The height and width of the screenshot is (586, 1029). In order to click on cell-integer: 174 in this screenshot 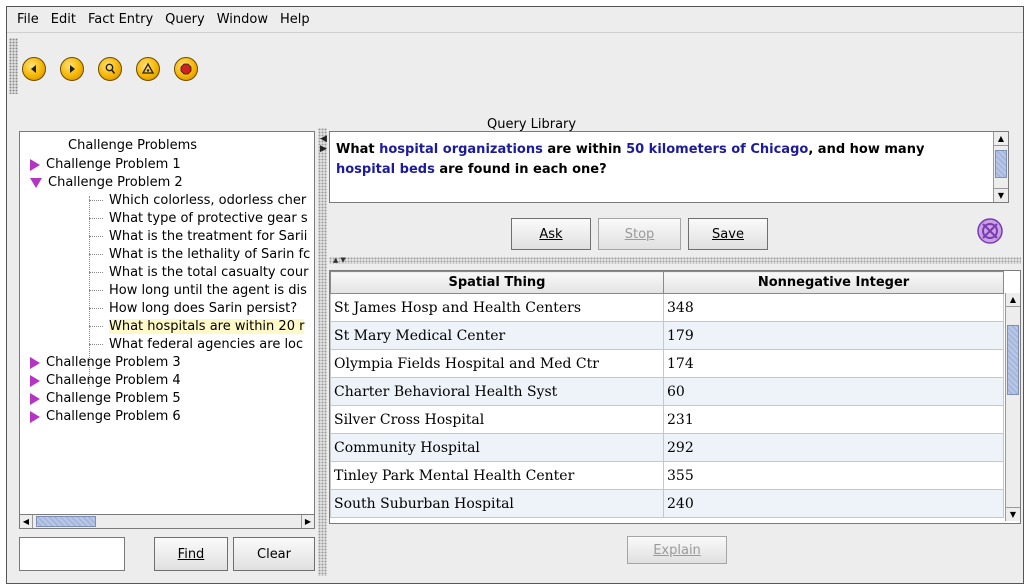, I will do `click(833, 363)`.